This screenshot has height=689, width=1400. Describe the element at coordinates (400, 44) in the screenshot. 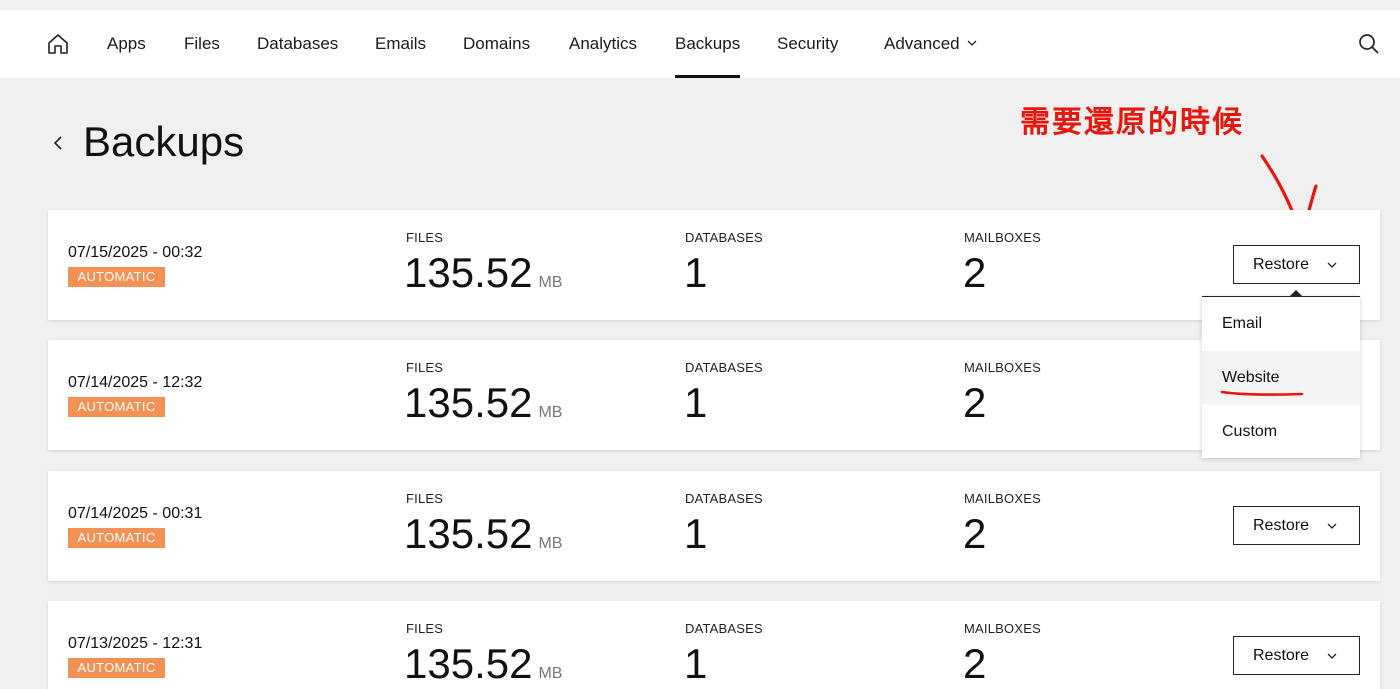

I see `nav-item-emails: Emails` at that location.